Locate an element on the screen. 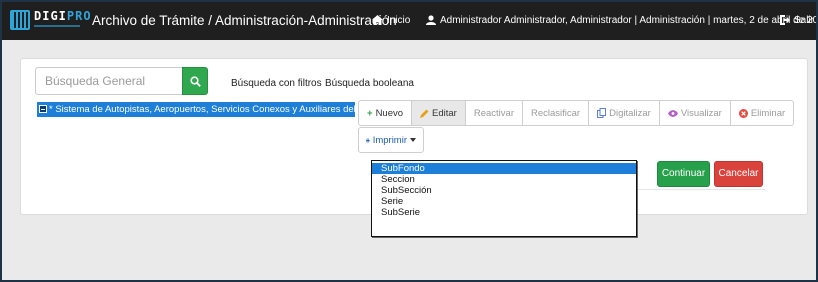 This screenshot has height=282, width=818. pencil-icon is located at coordinates (424, 113).